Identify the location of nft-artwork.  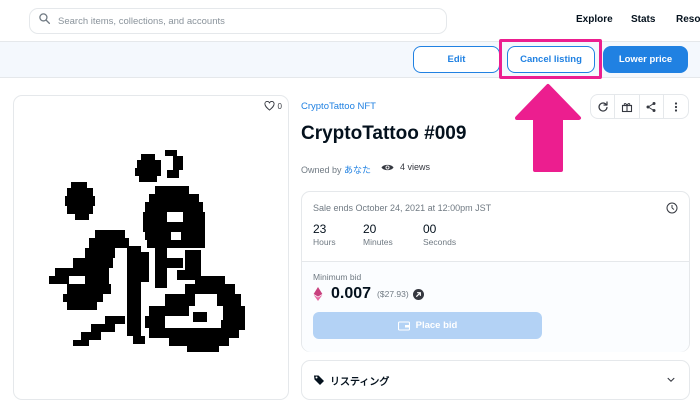
(147, 251).